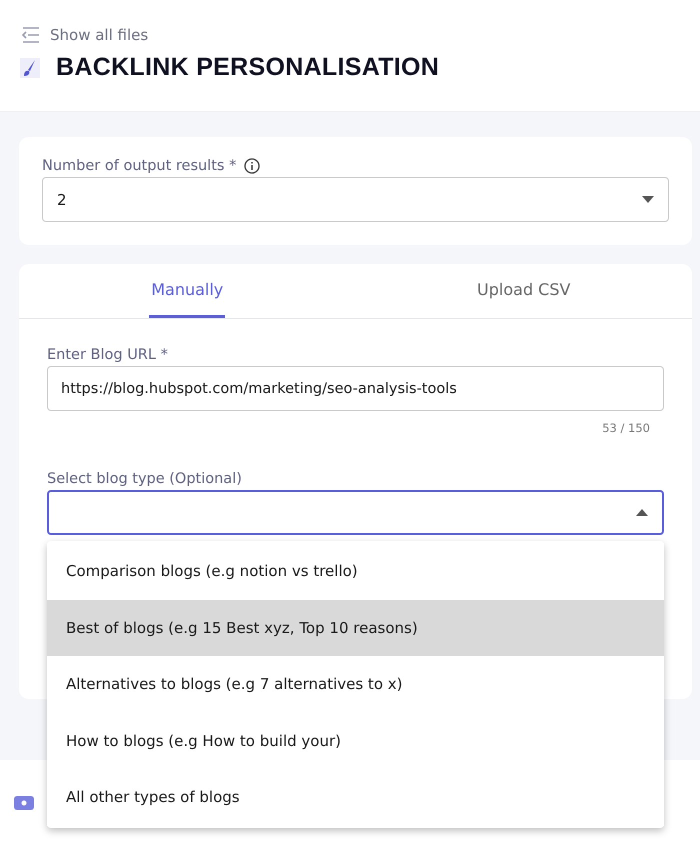  I want to click on dropdown-option: Comparison blogs (e.g notion vs trello), so click(355, 571).